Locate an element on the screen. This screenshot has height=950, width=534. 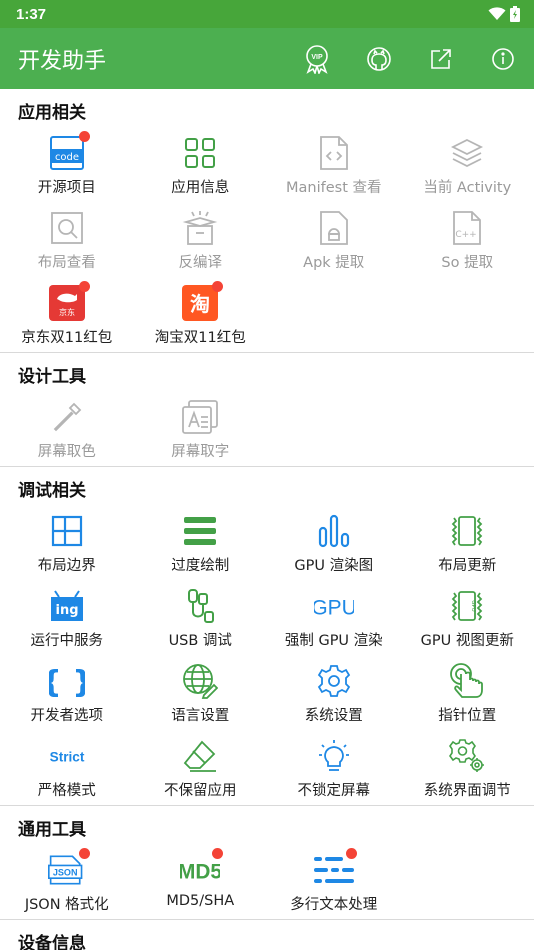
overdraw-icon is located at coordinates (200, 531).